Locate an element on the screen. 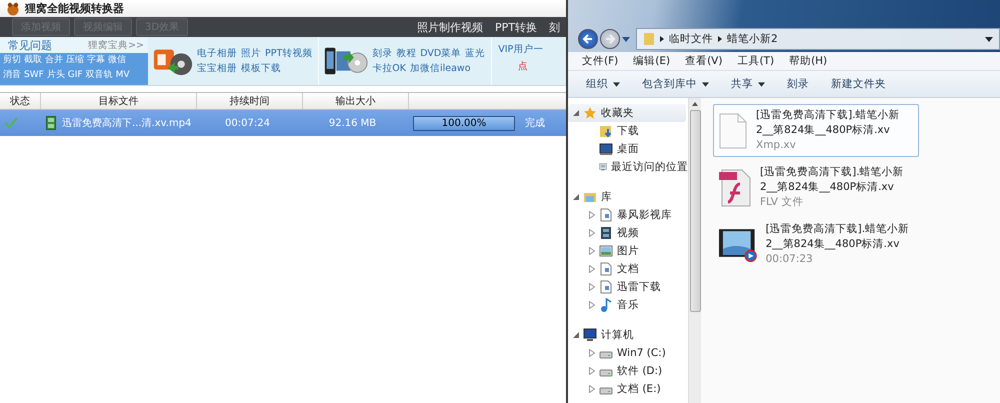  dropdown-icon is located at coordinates (989, 39).